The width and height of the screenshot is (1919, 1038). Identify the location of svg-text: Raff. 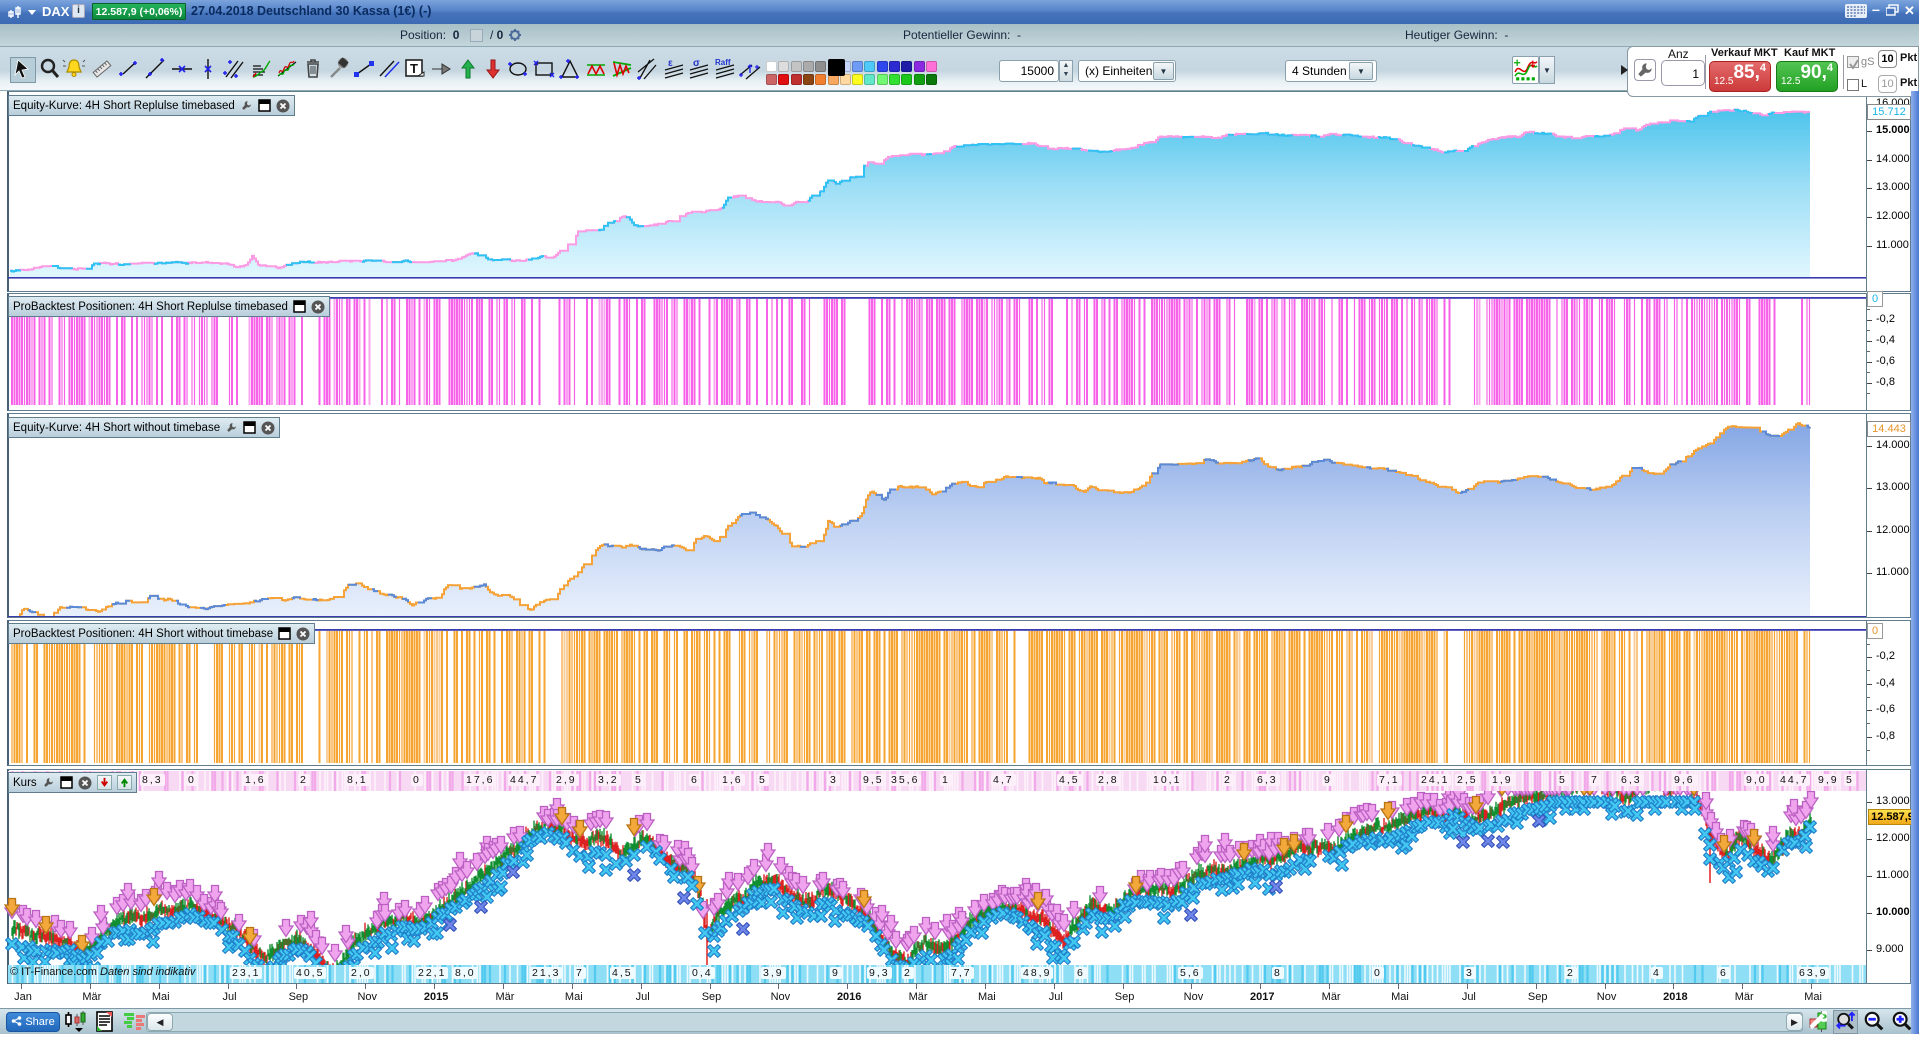
(723, 62).